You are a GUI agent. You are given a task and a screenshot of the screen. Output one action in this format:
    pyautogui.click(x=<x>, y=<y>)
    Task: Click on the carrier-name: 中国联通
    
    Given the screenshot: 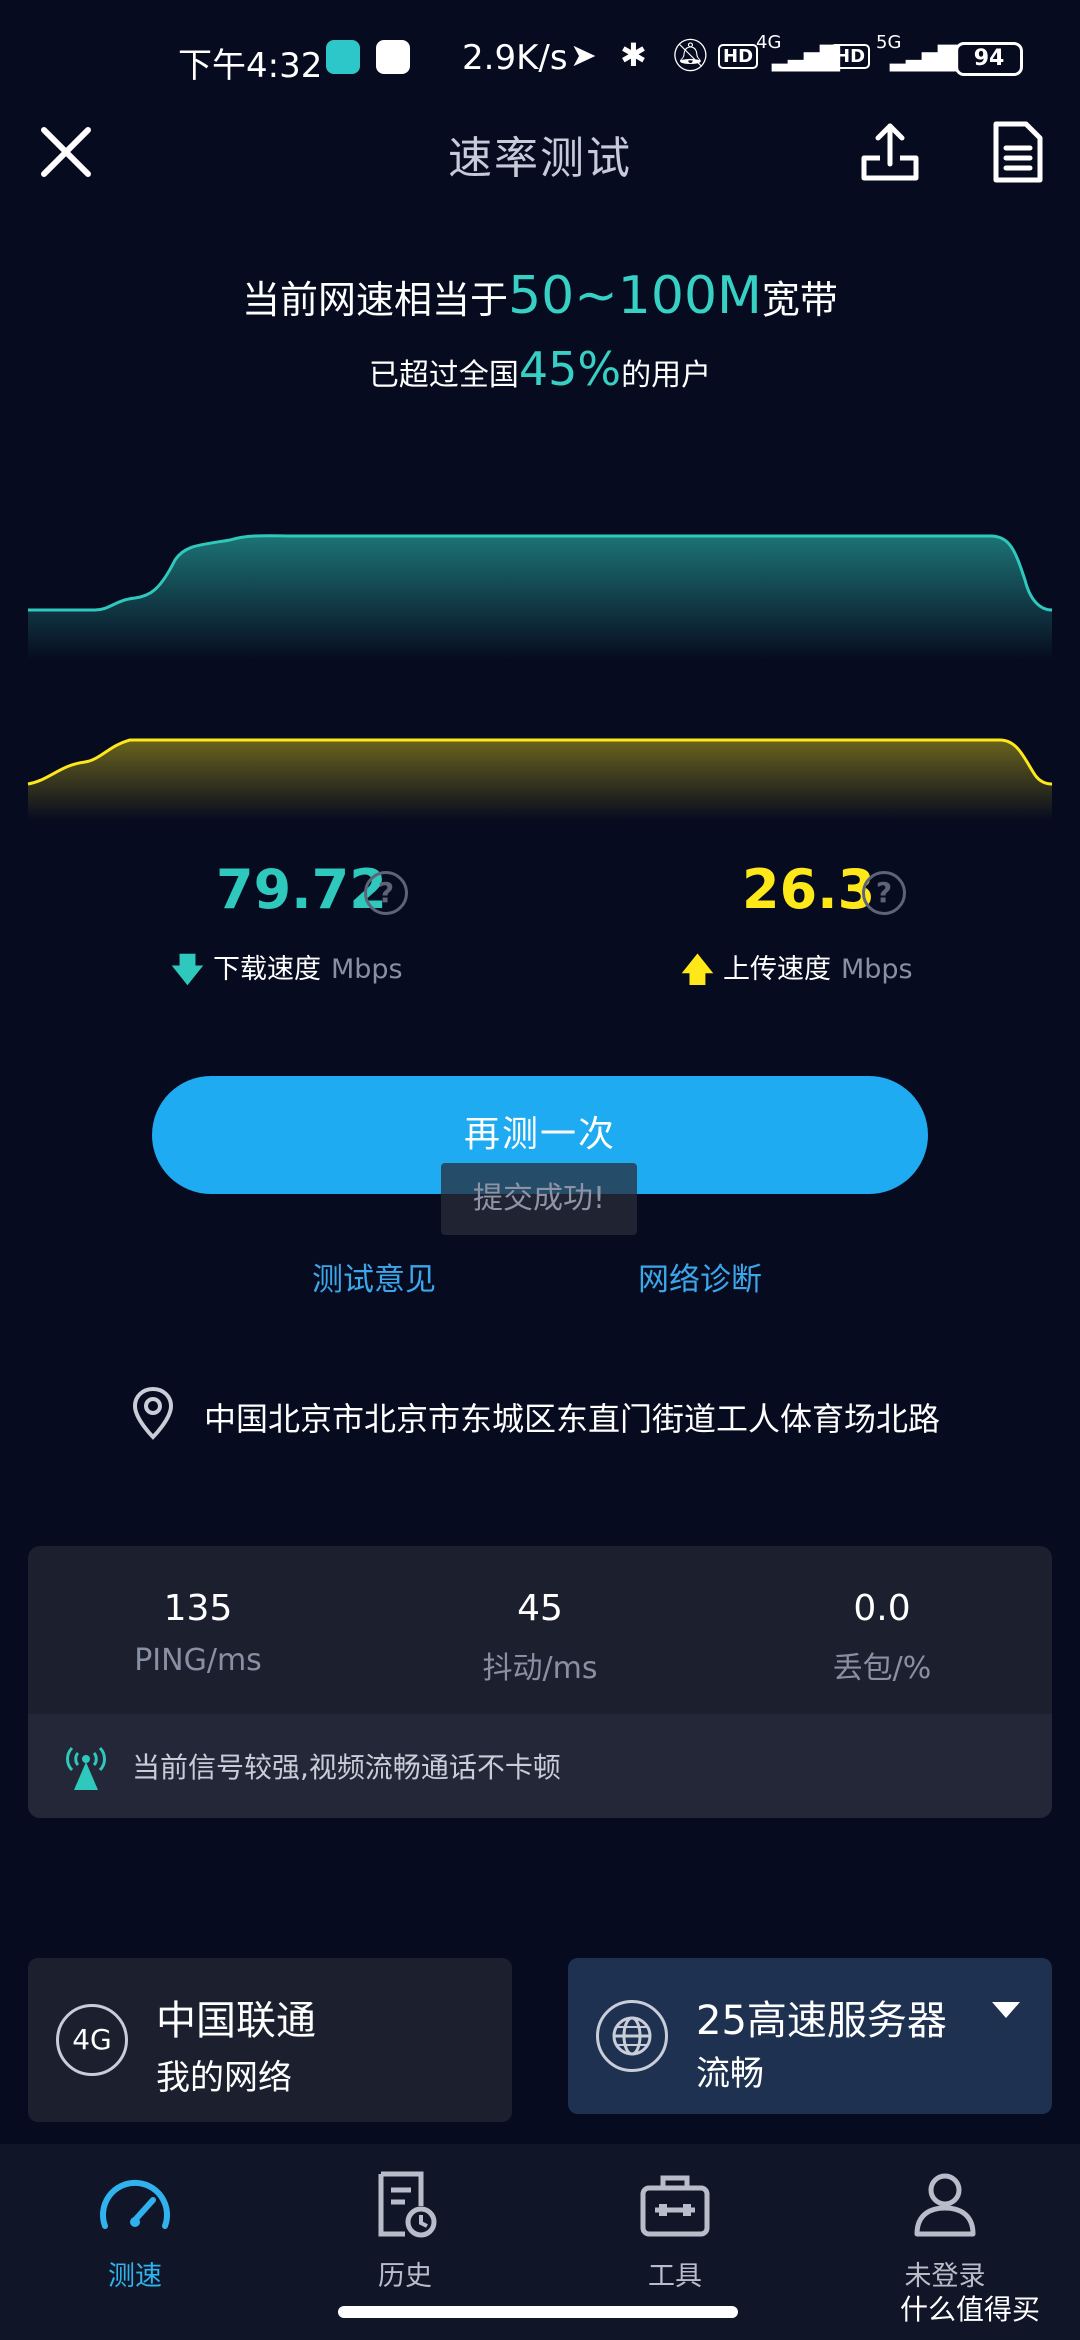 What is the action you would take?
    pyautogui.click(x=236, y=2021)
    